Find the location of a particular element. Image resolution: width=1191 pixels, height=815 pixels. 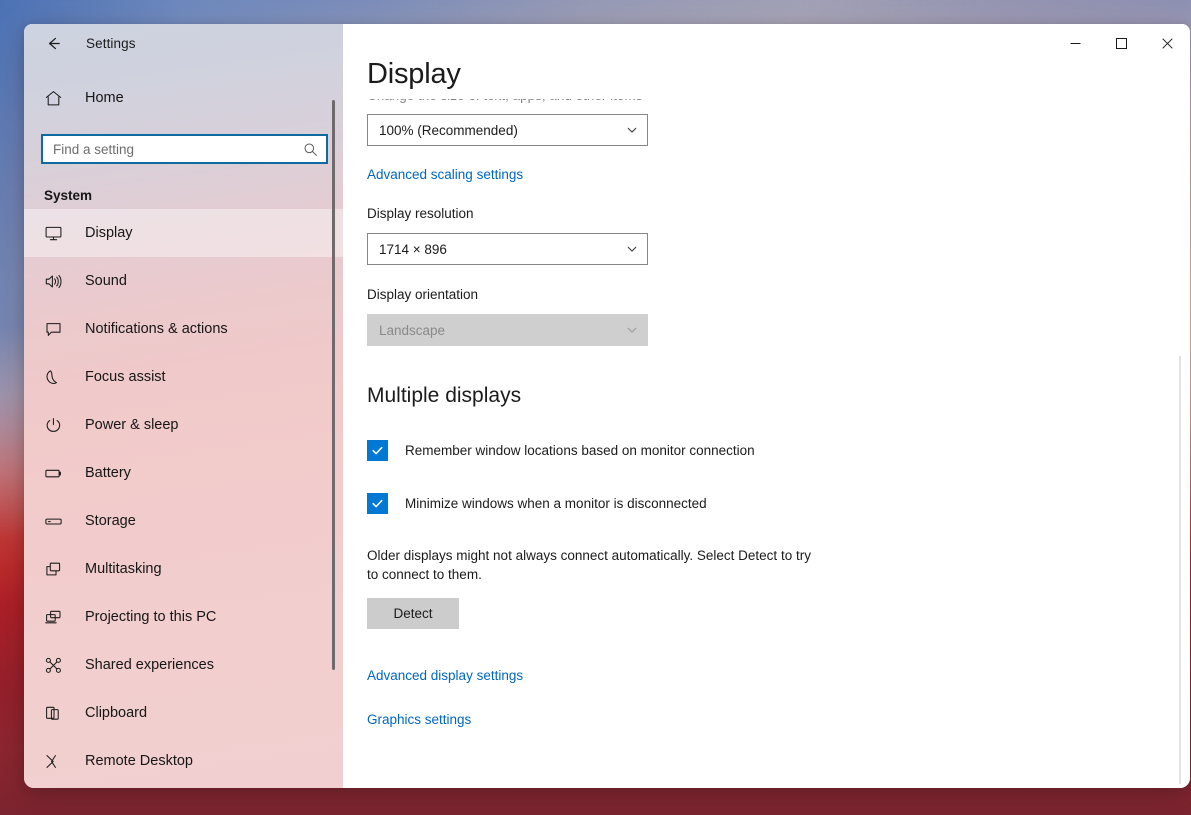

display-resolution-dropdown: 1714 × 896 is located at coordinates (507, 249).